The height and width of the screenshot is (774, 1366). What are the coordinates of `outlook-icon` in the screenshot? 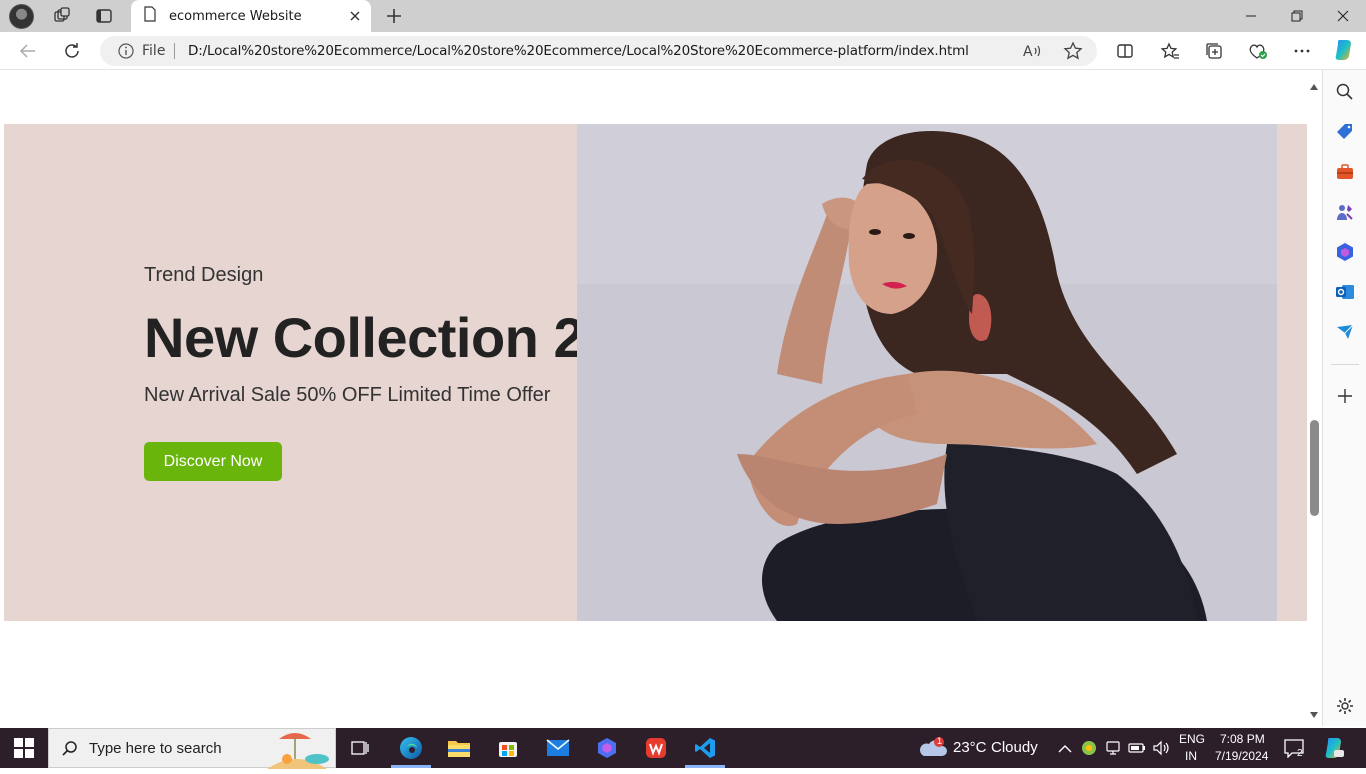 It's located at (1345, 292).